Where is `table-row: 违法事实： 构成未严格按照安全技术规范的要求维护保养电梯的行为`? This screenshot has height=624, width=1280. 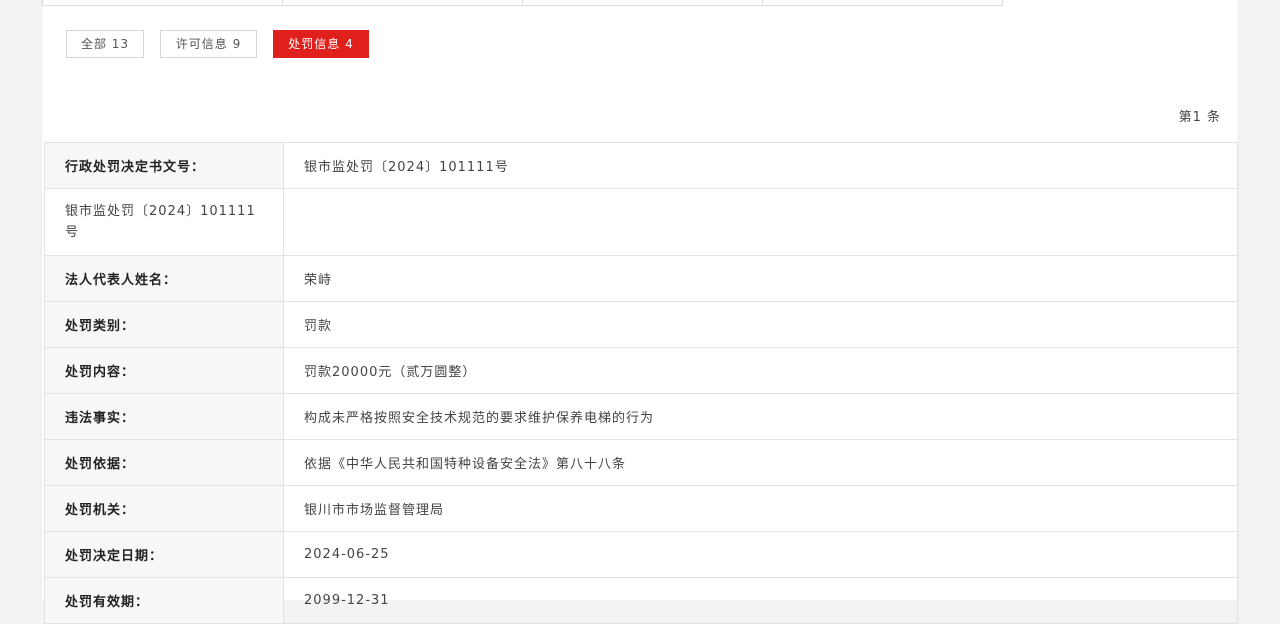 table-row: 违法事实： 构成未严格按照安全技术规范的要求维护保养电梯的行为 is located at coordinates (641, 416).